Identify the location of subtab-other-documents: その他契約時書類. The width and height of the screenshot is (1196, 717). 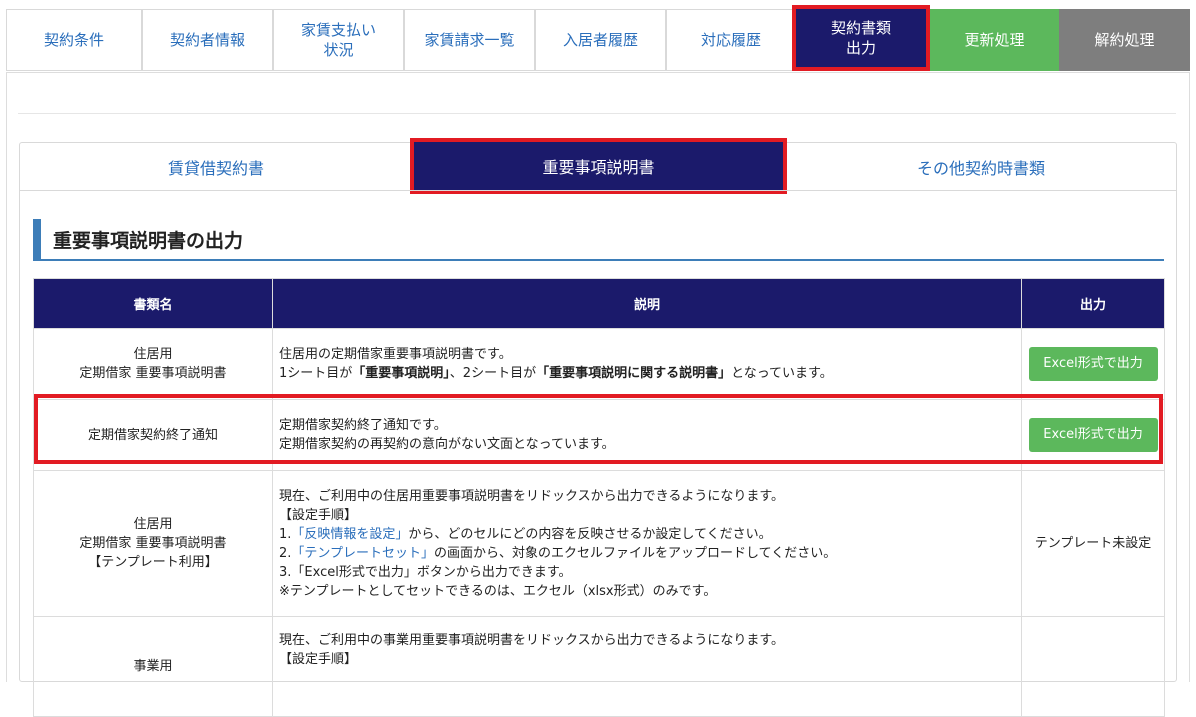
(981, 167).